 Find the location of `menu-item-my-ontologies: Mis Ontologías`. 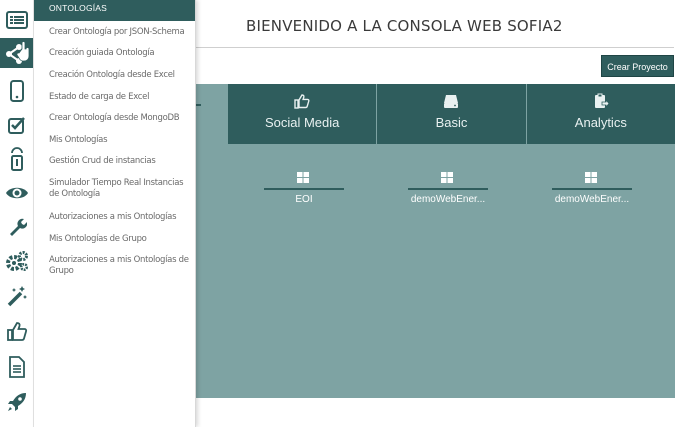

menu-item-my-ontologies: Mis Ontologías is located at coordinates (119, 140).